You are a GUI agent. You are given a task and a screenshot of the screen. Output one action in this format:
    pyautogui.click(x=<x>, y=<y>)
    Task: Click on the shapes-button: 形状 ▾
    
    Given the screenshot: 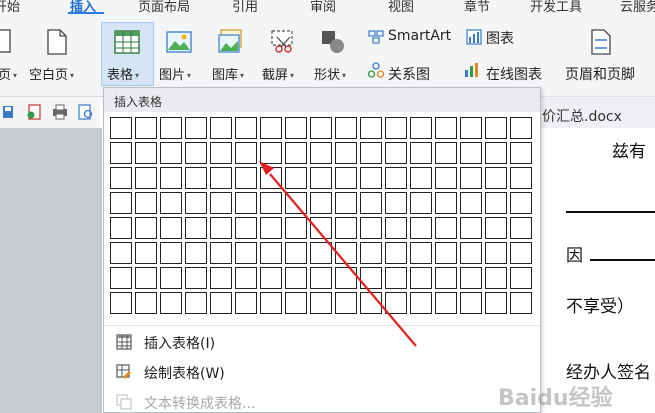 What is the action you would take?
    pyautogui.click(x=330, y=73)
    